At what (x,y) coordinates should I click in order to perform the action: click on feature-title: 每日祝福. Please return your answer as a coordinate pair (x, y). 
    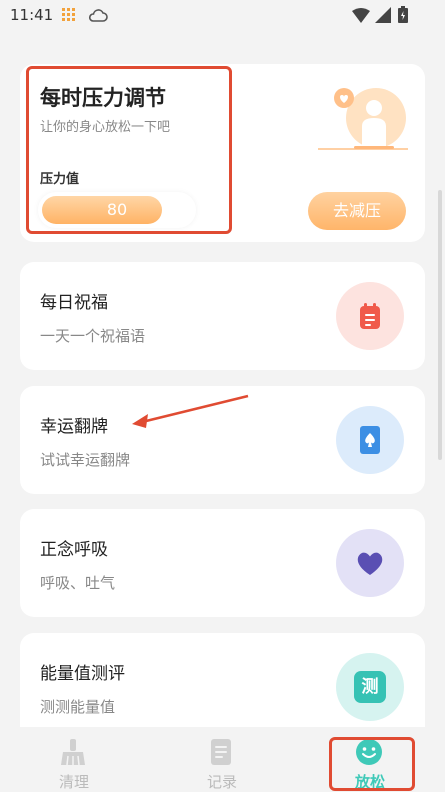
    Looking at the image, I should click on (74, 303).